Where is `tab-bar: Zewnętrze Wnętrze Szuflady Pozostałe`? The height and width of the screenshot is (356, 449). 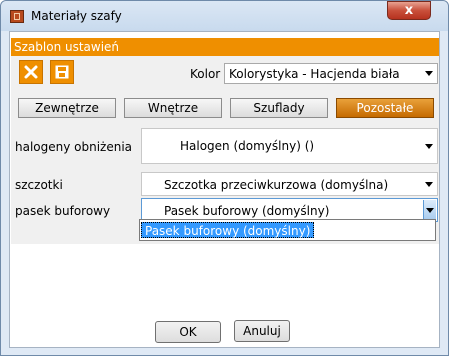 tab-bar: Zewnętrze Wnętrze Szuflady Pozostałe is located at coordinates (225, 108).